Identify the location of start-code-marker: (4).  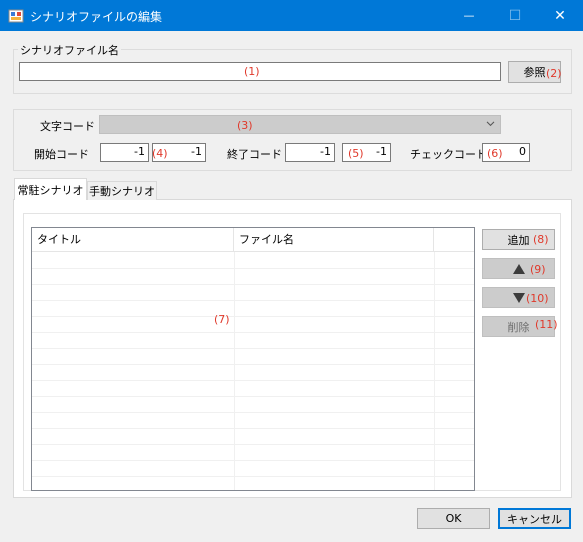
(160, 153).